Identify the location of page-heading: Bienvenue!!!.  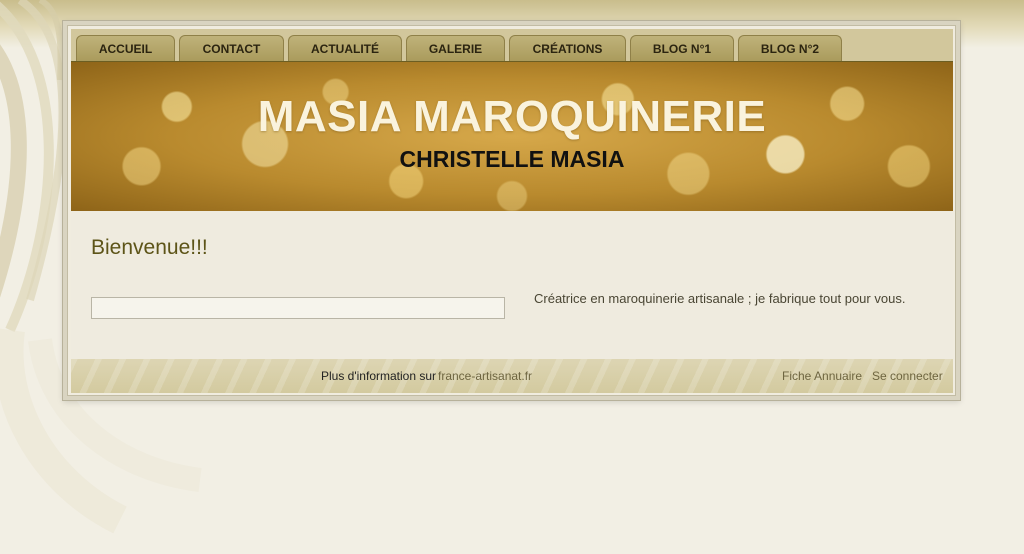
(149, 247).